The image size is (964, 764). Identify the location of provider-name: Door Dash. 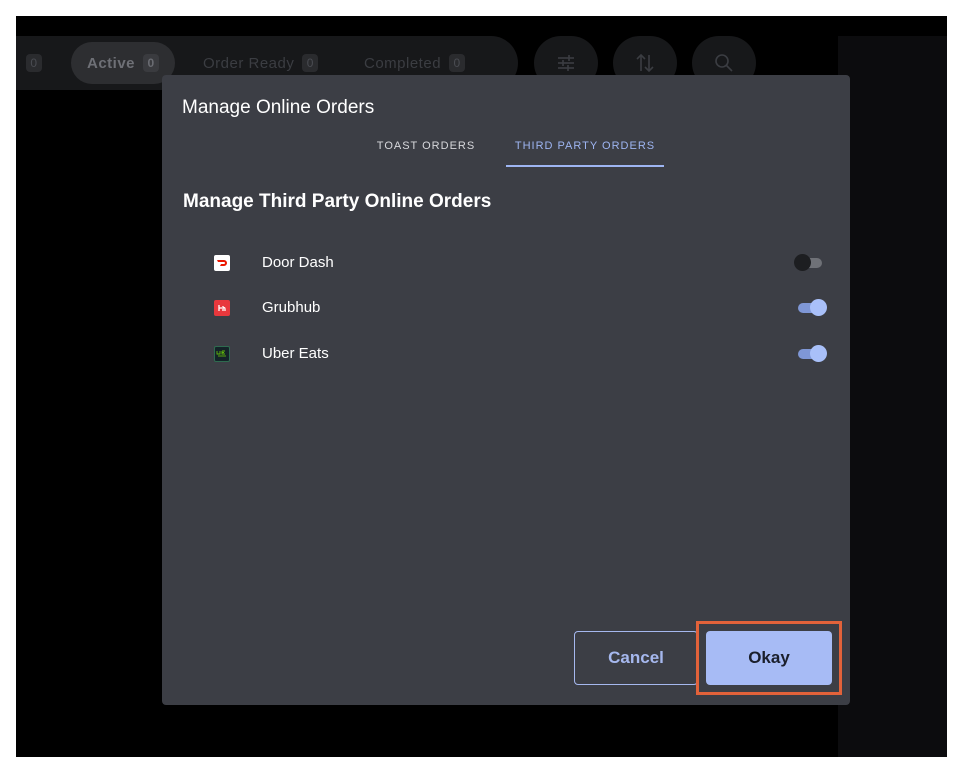
(298, 262).